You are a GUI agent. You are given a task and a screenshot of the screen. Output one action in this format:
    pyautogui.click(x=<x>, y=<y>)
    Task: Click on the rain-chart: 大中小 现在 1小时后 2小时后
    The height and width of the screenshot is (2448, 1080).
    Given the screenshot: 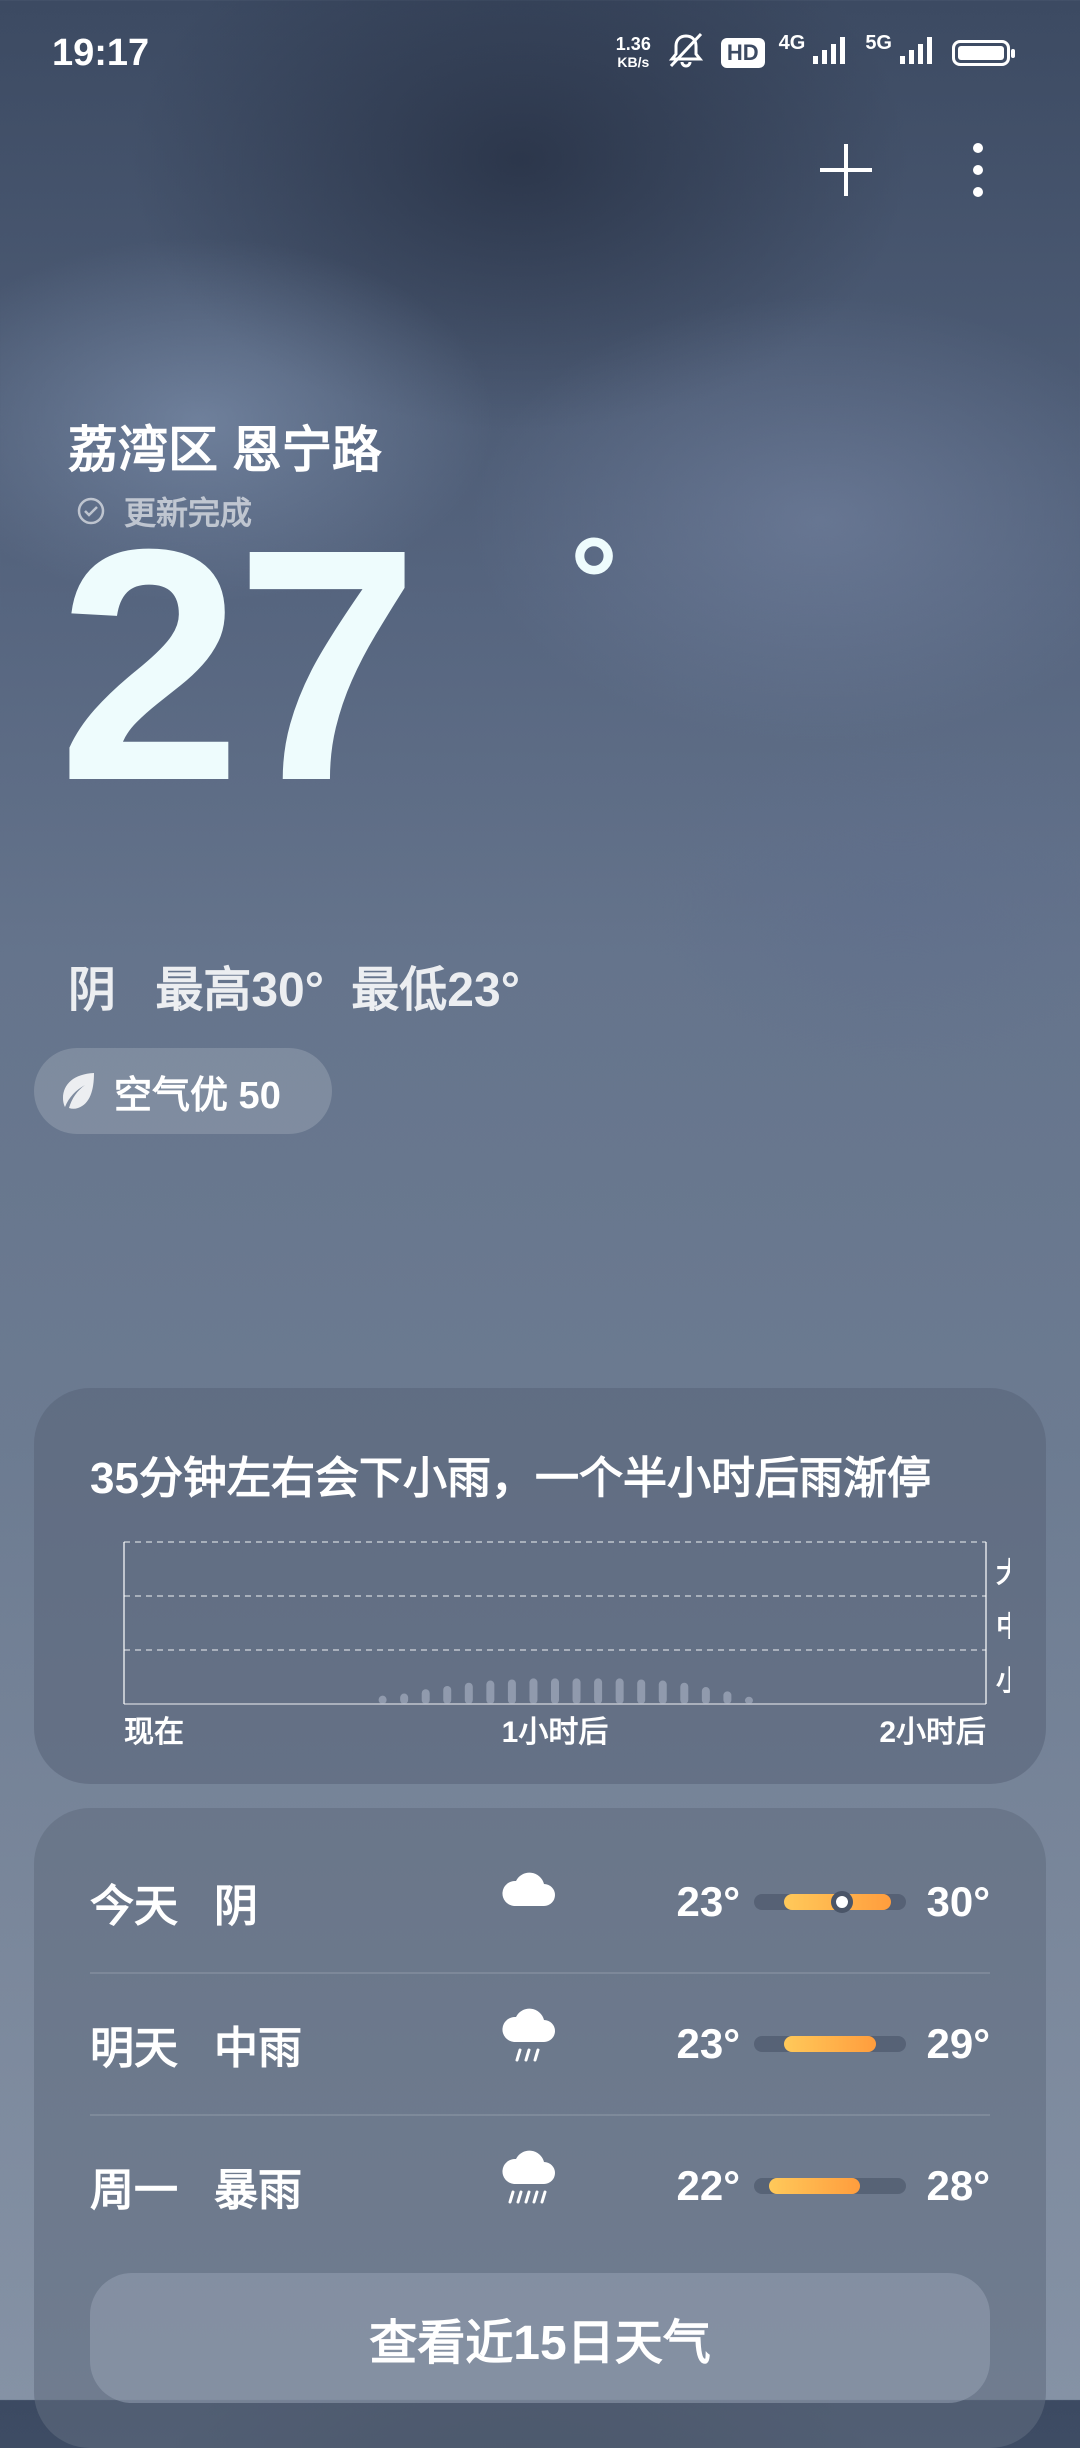 What is the action you would take?
    pyautogui.click(x=557, y=1656)
    